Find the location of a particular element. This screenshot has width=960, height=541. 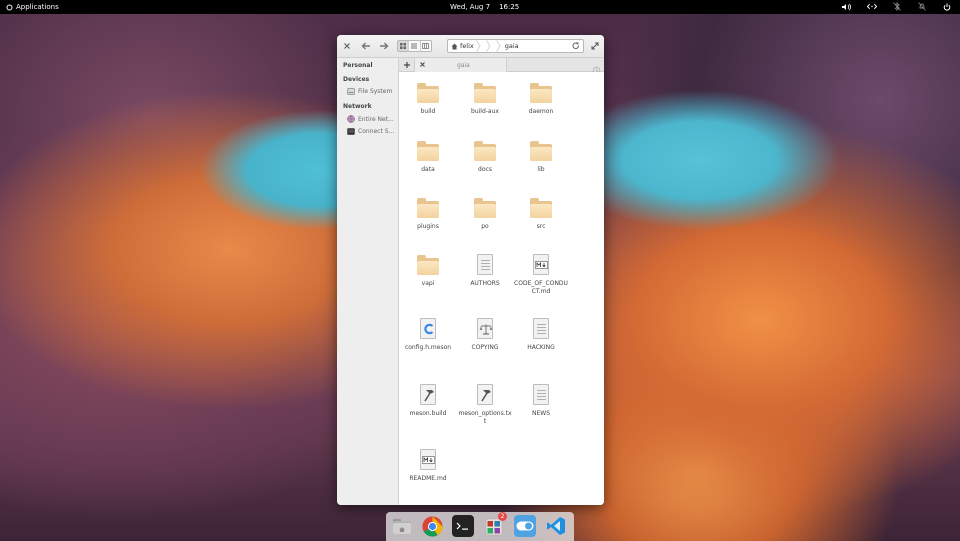

folder-item: plugins is located at coordinates (428, 214).